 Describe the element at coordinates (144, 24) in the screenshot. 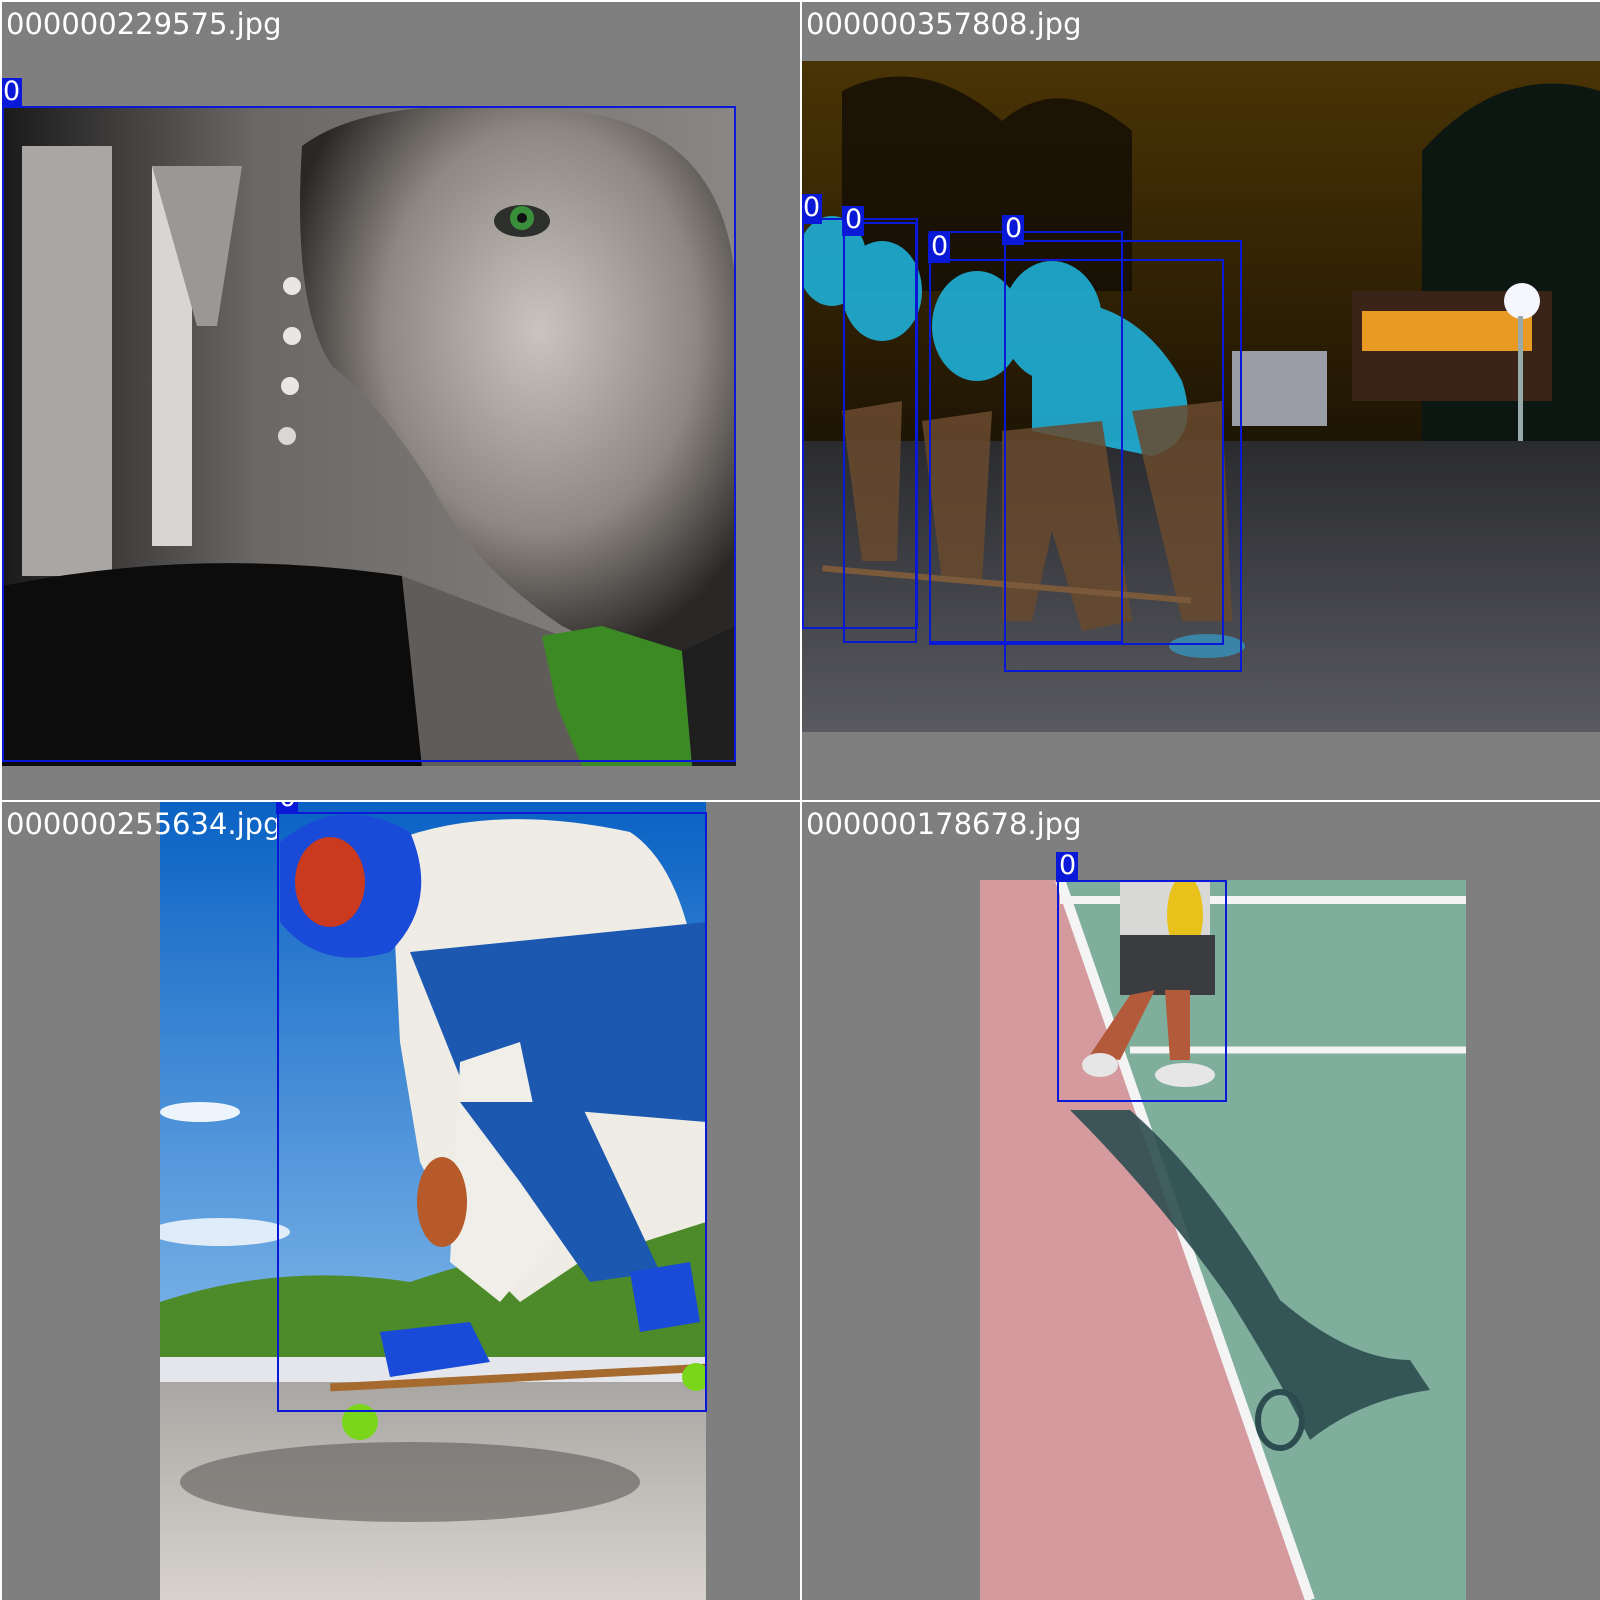

I see `filename-label: 000000229575.jpg` at that location.